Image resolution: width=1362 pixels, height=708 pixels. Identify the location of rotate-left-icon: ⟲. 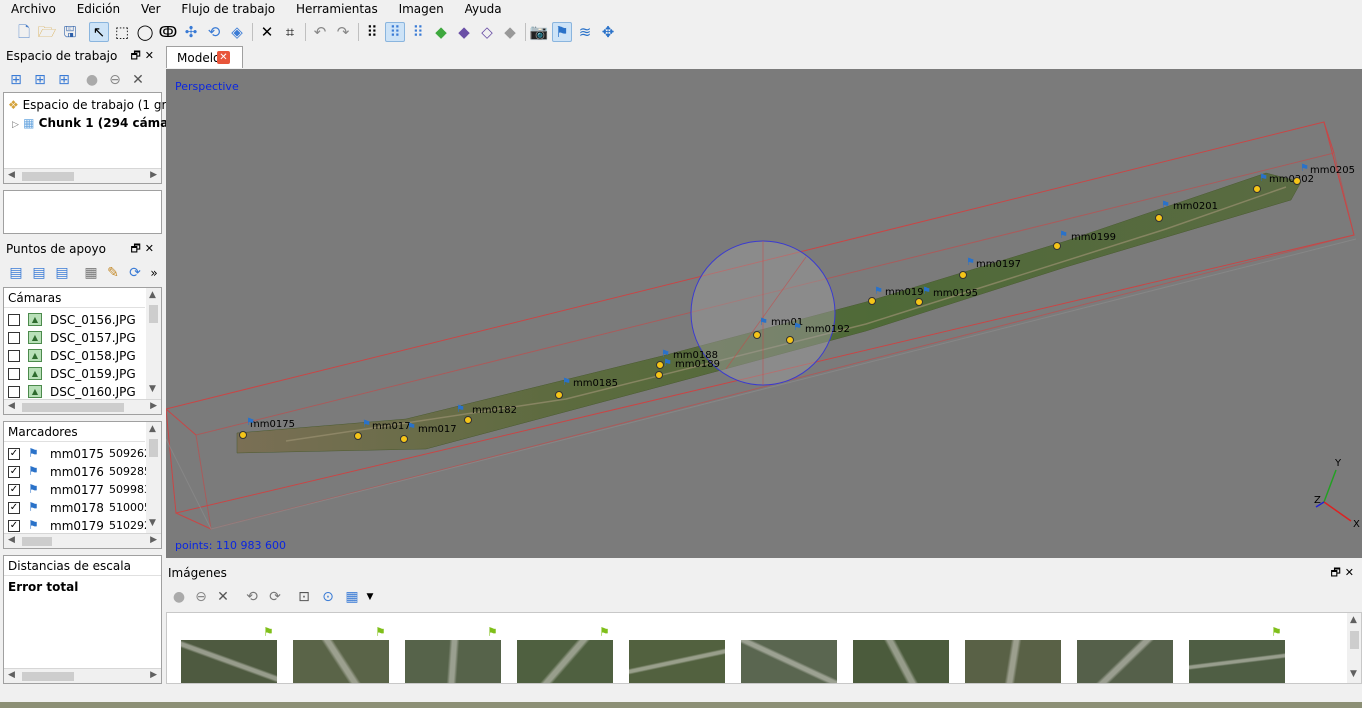
(252, 597).